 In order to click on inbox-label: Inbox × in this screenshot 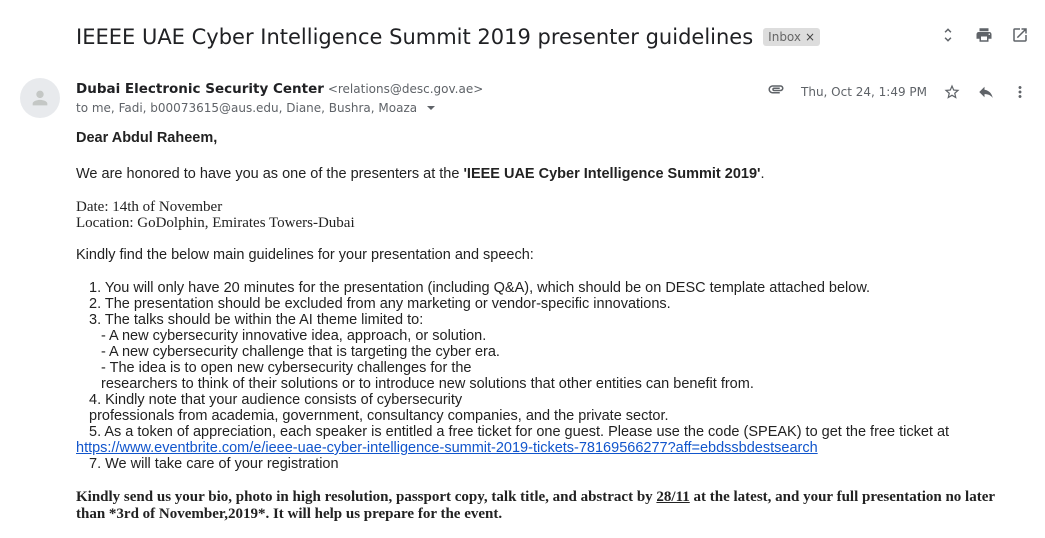, I will do `click(792, 37)`.